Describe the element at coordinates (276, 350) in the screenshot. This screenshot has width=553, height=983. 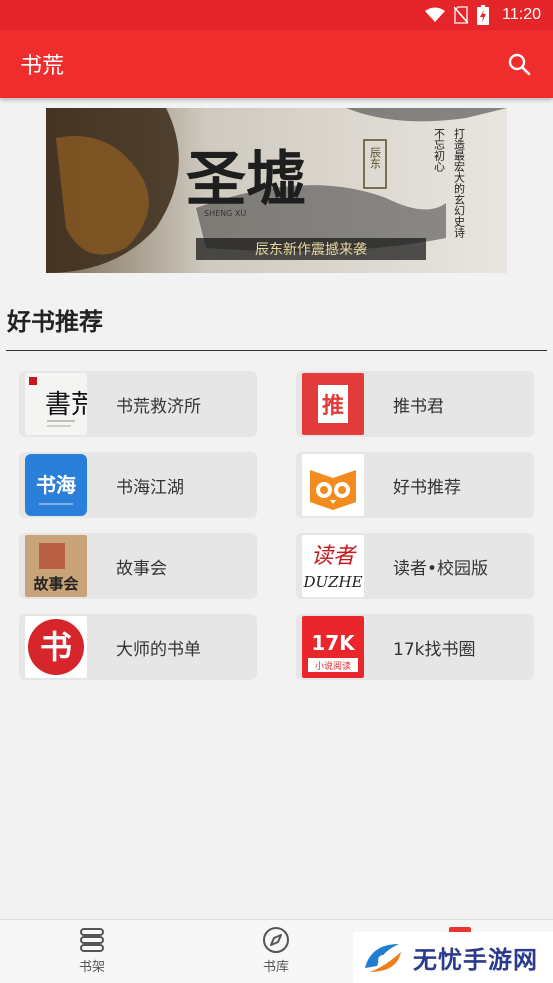
I see `section-divider` at that location.